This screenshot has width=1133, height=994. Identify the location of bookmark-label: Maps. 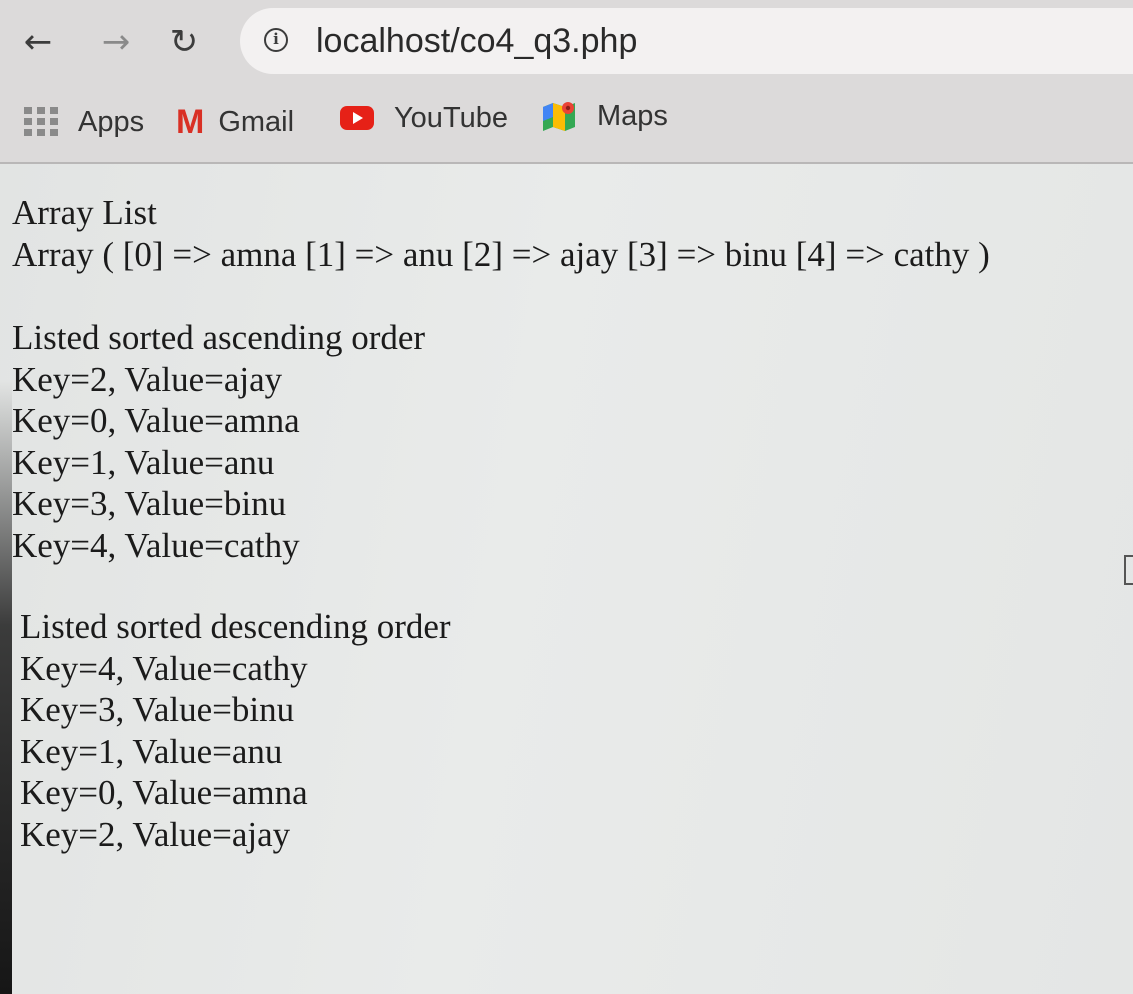
(632, 115).